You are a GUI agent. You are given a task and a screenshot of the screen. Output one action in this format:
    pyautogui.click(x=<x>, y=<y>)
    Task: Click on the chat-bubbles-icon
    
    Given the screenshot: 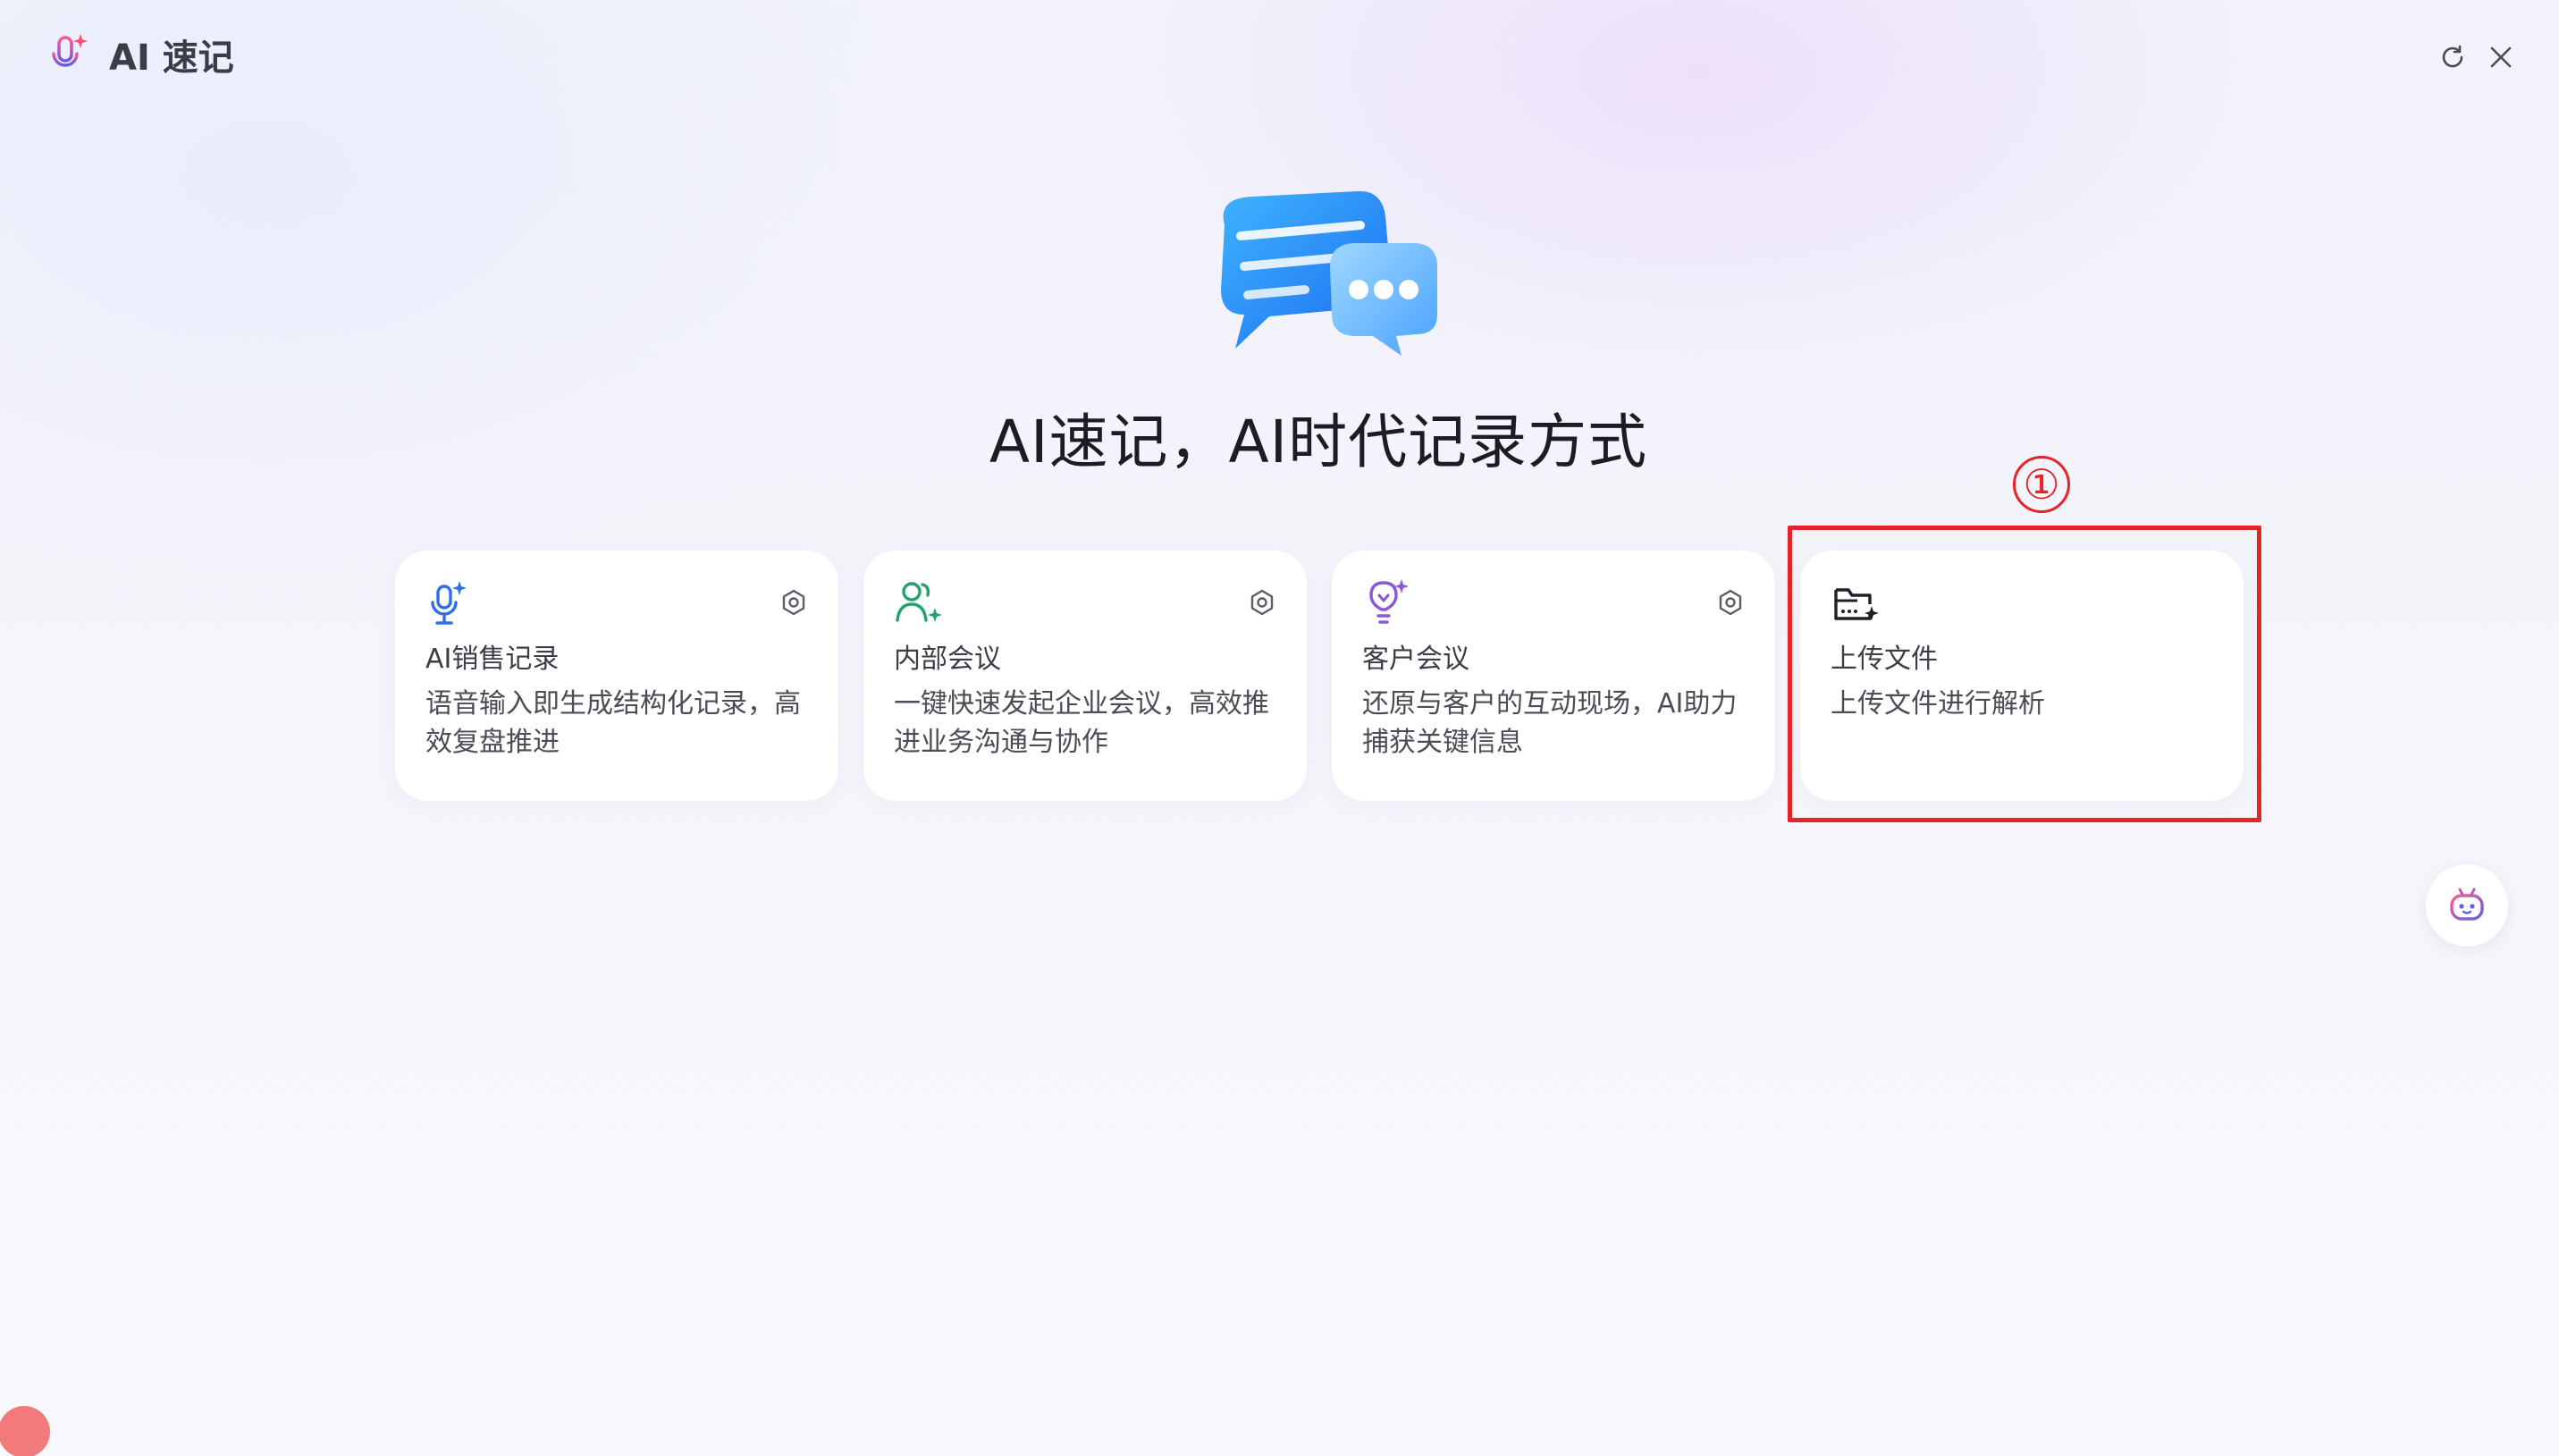 What is the action you would take?
    pyautogui.click(x=1329, y=273)
    